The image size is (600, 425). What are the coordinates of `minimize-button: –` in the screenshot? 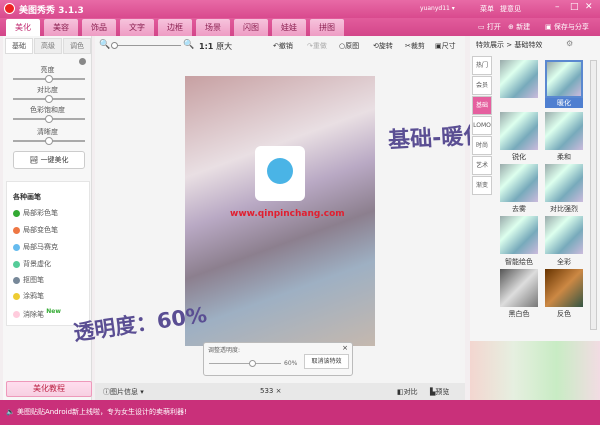 It's located at (557, 7).